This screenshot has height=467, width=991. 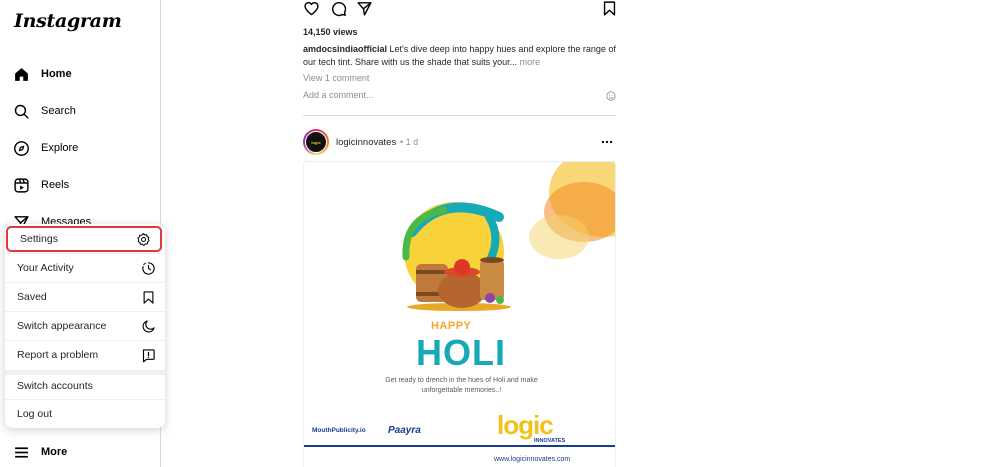 I want to click on menu-item-label: Switch appearance, so click(x=62, y=326).